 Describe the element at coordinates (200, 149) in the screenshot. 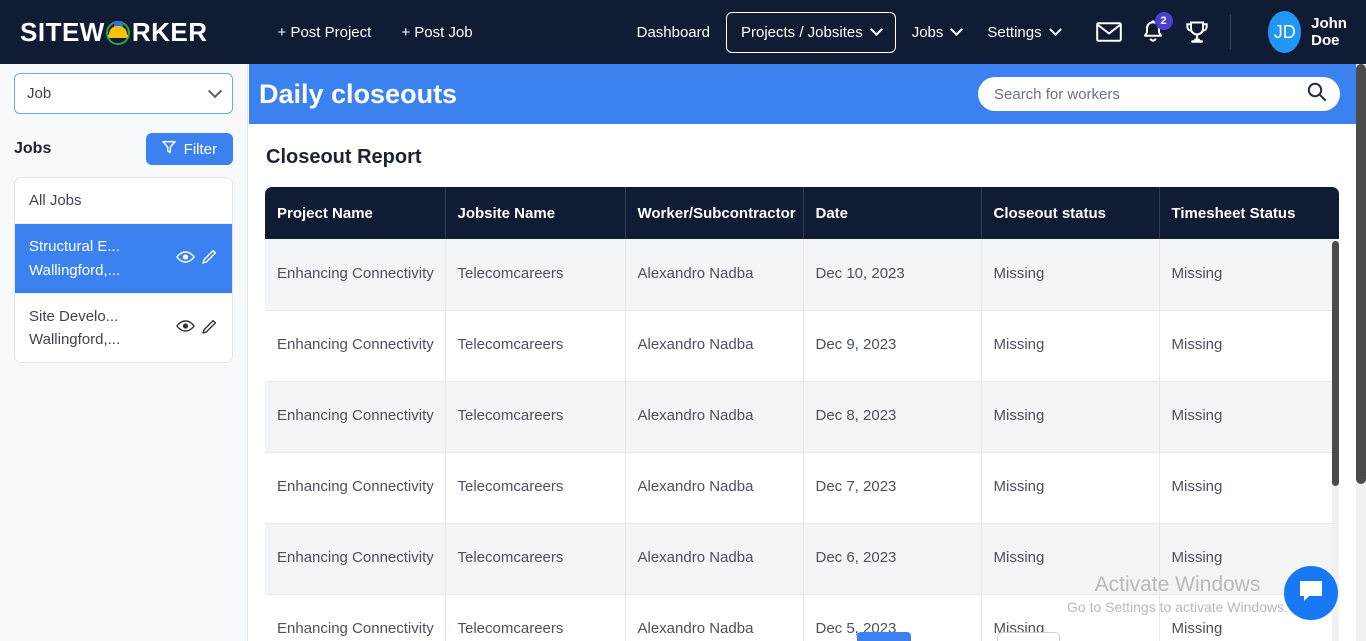

I see `filter-button-label: Filter` at that location.